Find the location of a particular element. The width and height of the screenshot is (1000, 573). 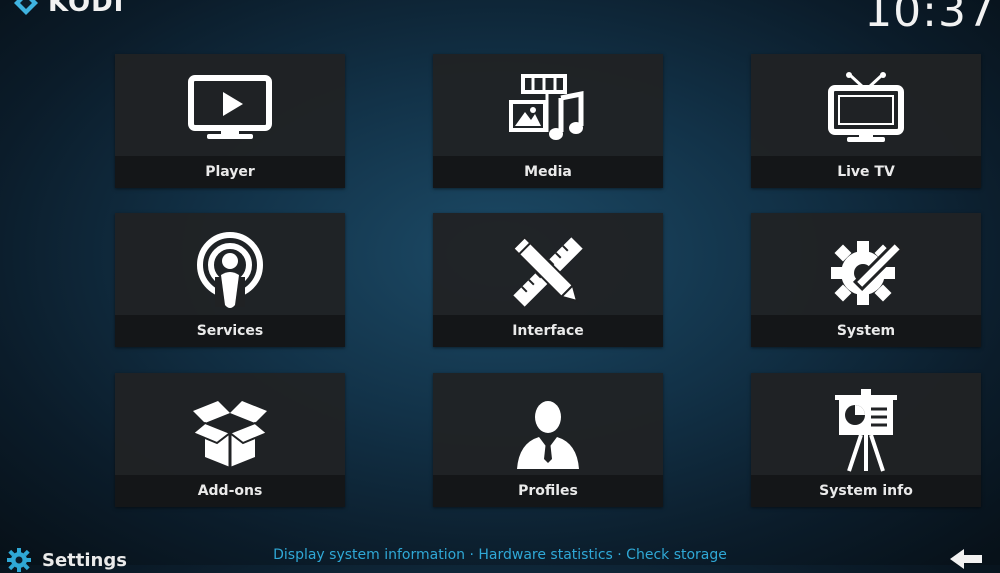

tile-profiles: Profiles is located at coordinates (548, 440).